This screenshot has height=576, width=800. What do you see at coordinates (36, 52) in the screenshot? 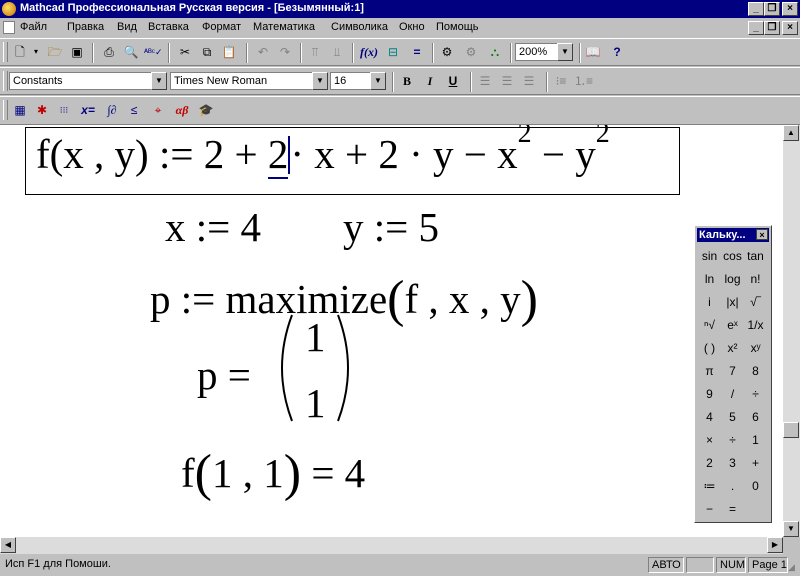
I see `new-dropdown-arrow-icon: ▾` at bounding box center [36, 52].